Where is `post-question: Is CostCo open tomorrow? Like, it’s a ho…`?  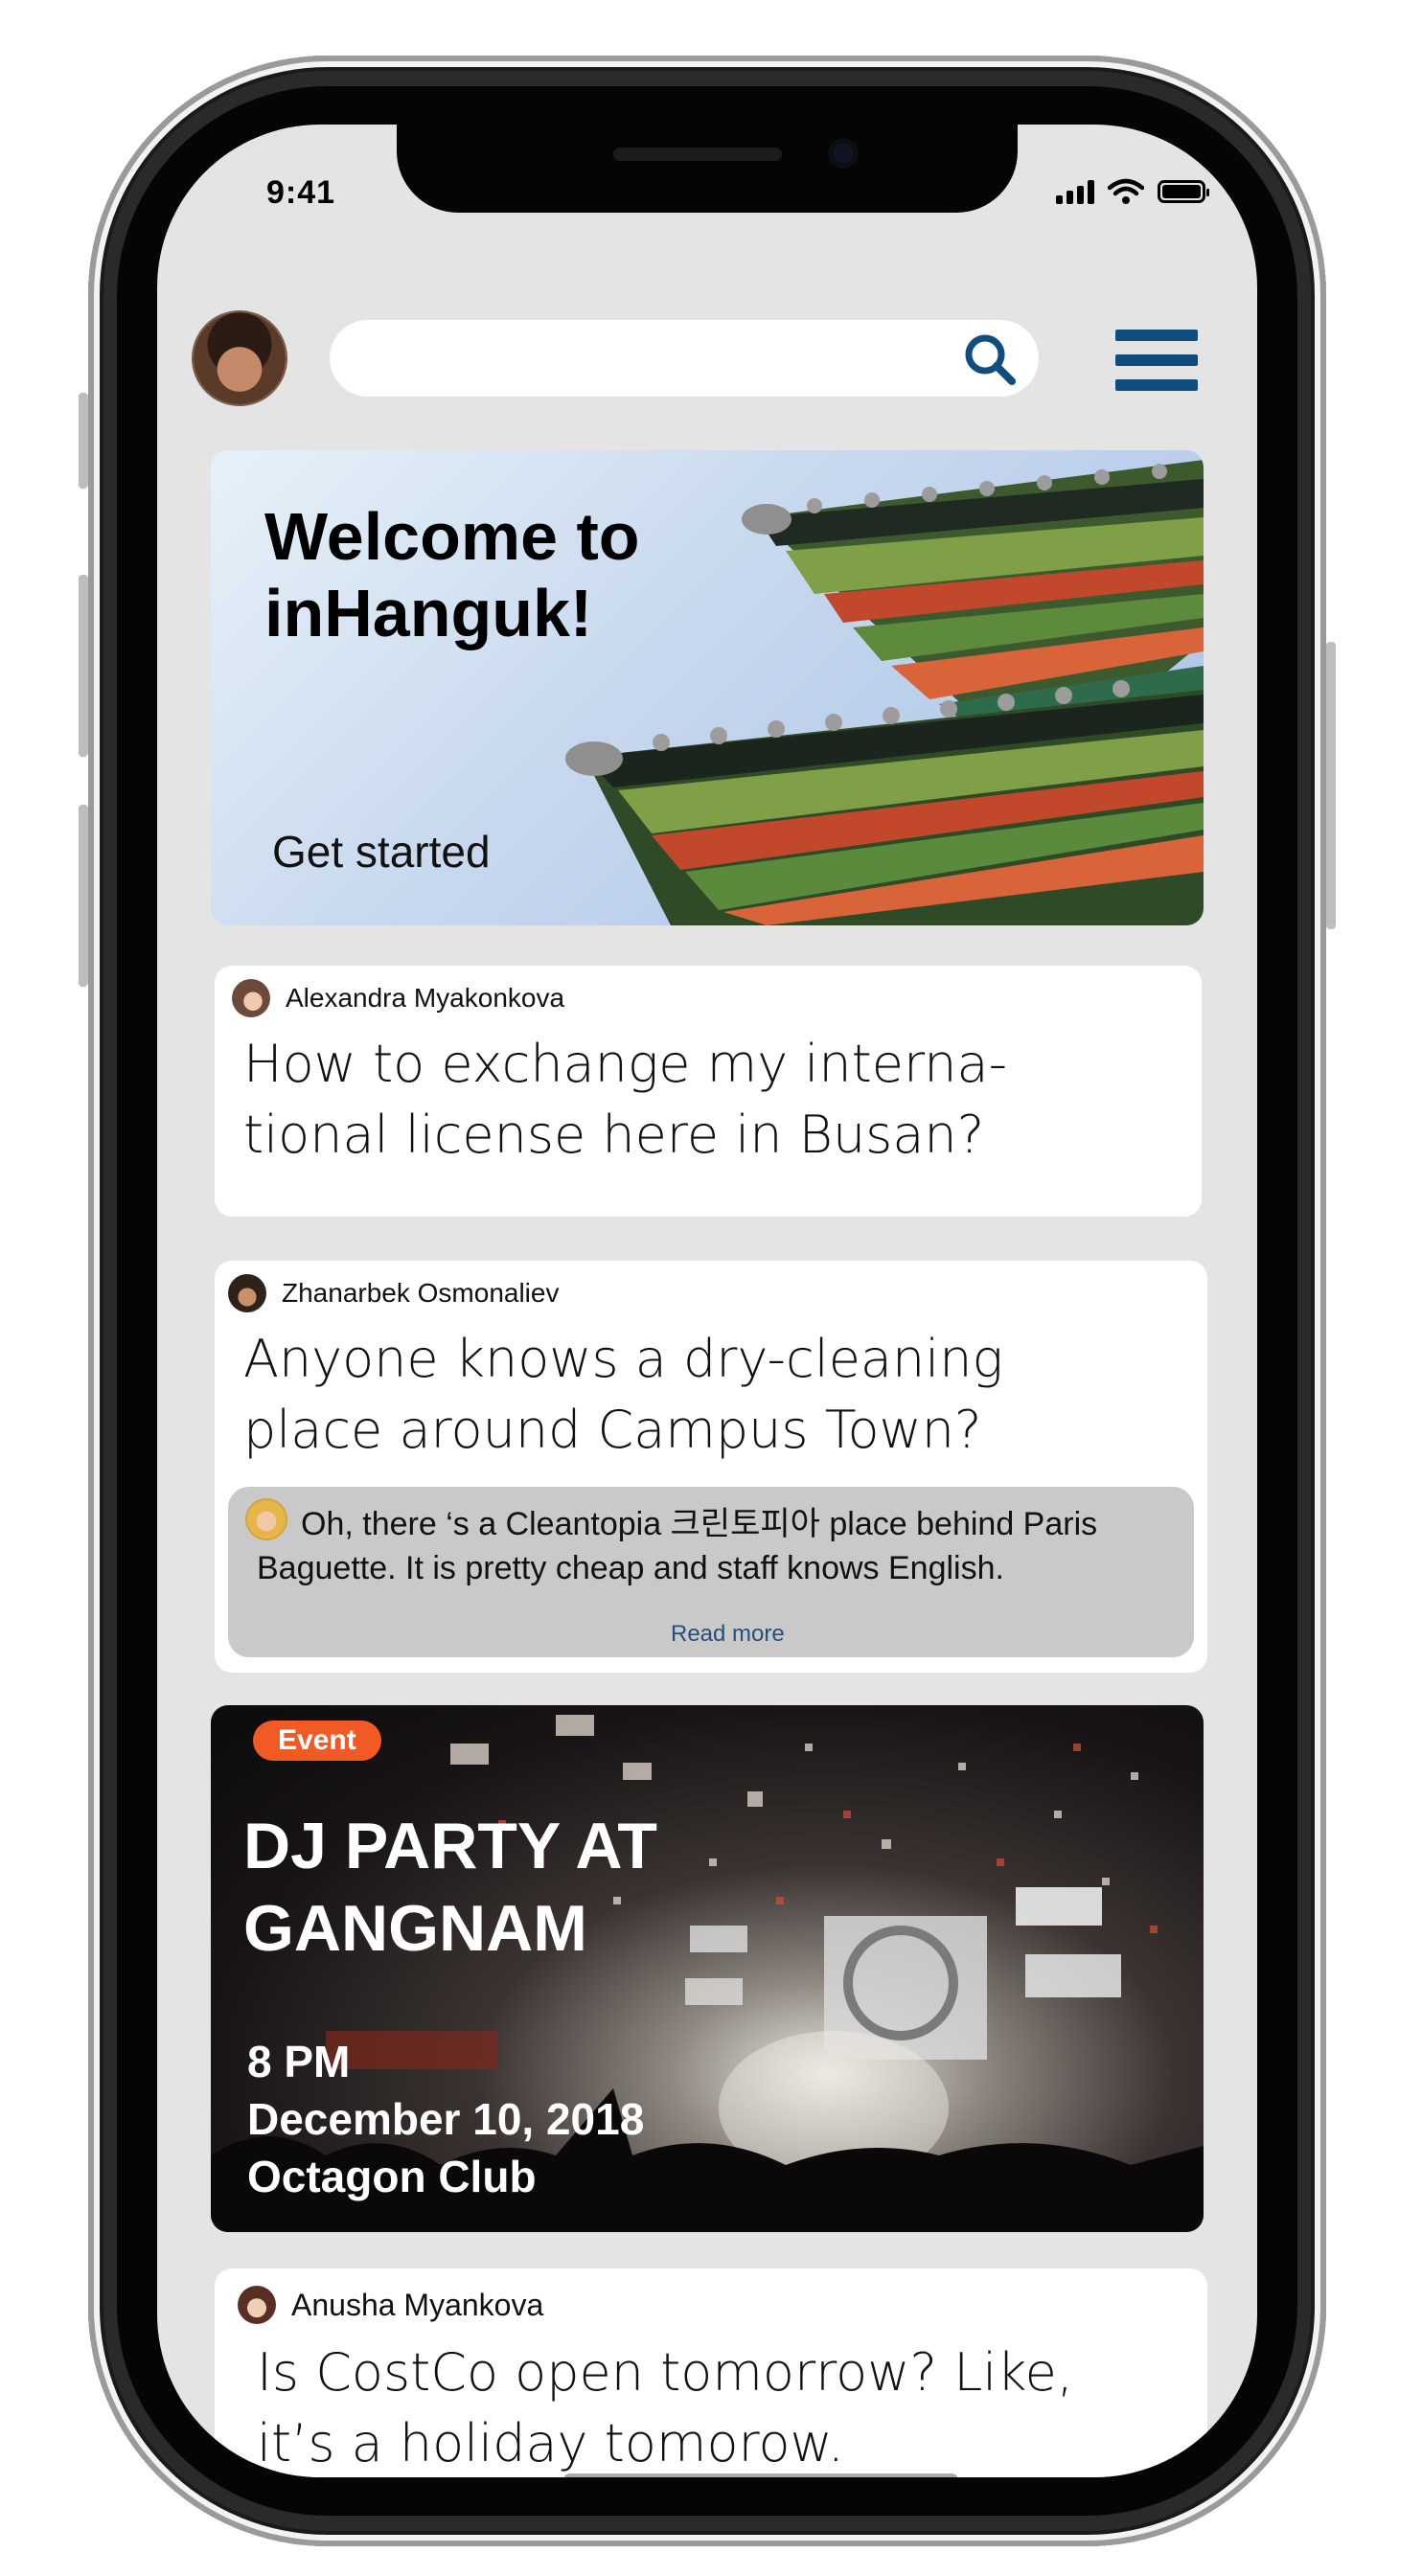
post-question: Is CostCo open tomorrow? Like, it’s a ho… is located at coordinates (665, 2407).